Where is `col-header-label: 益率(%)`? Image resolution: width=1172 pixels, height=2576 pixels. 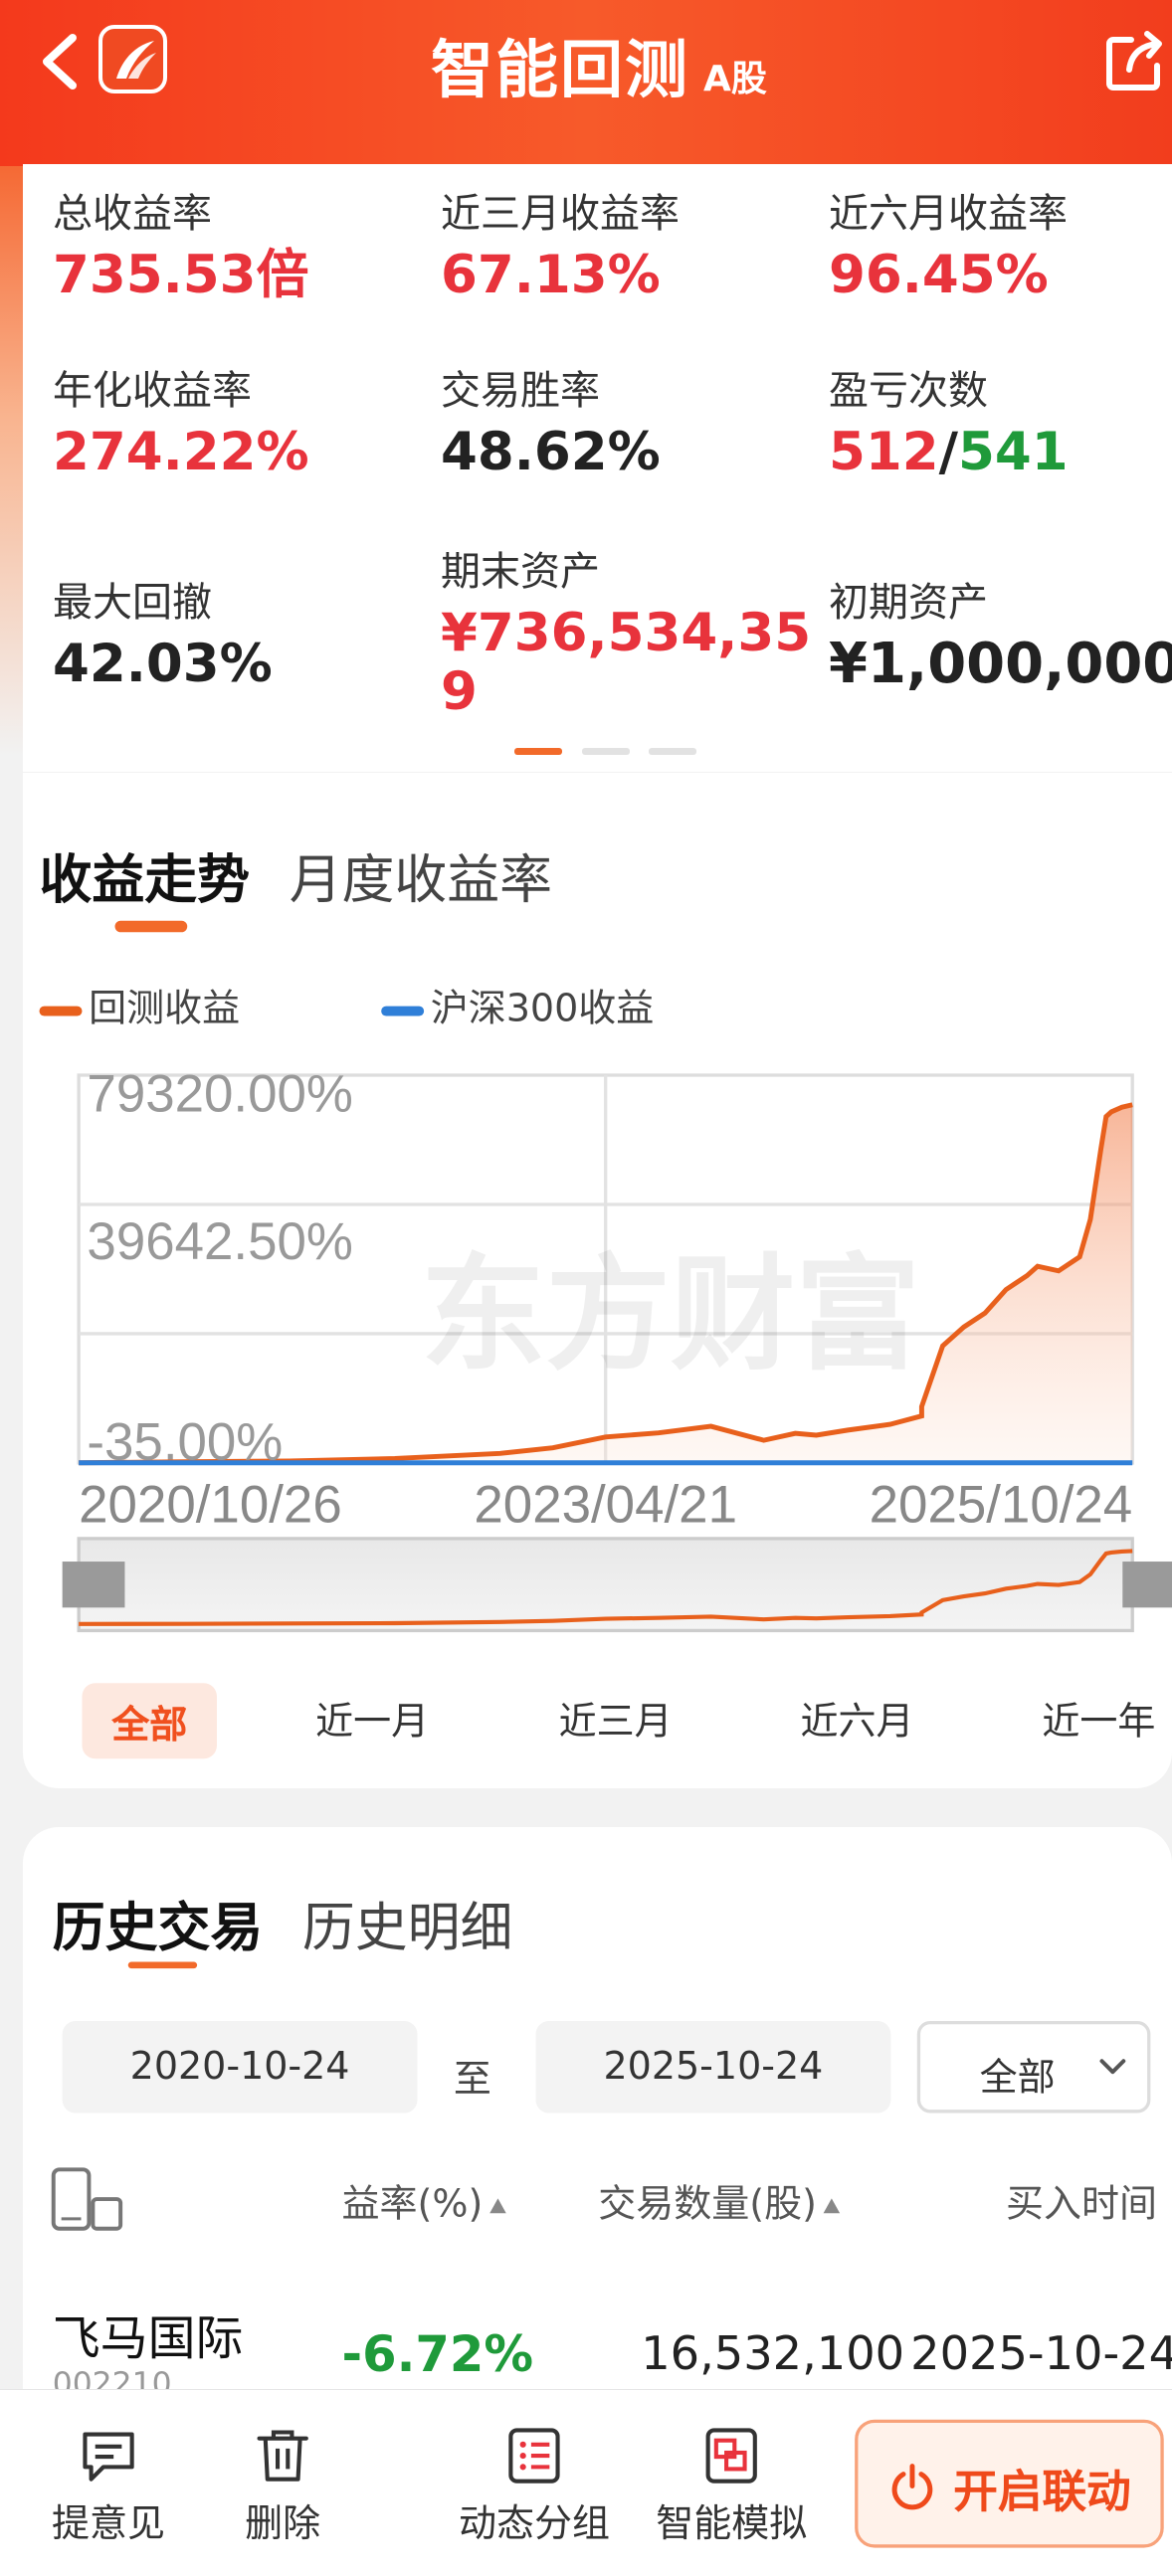 col-header-label: 益率(%) is located at coordinates (412, 2205).